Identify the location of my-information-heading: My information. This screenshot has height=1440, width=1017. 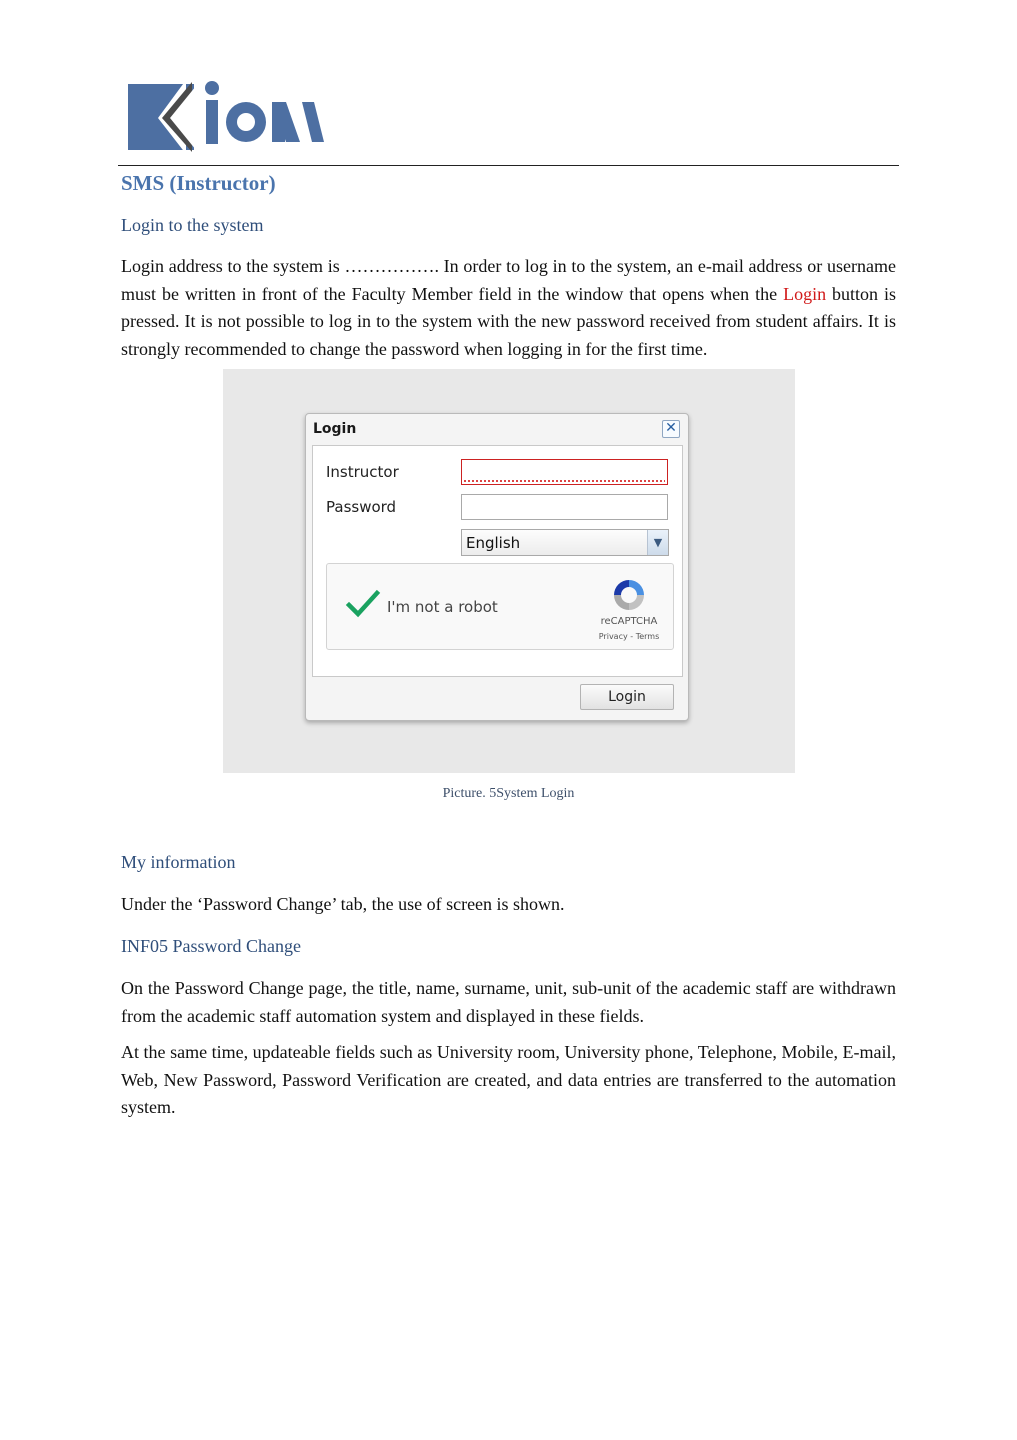
(178, 862).